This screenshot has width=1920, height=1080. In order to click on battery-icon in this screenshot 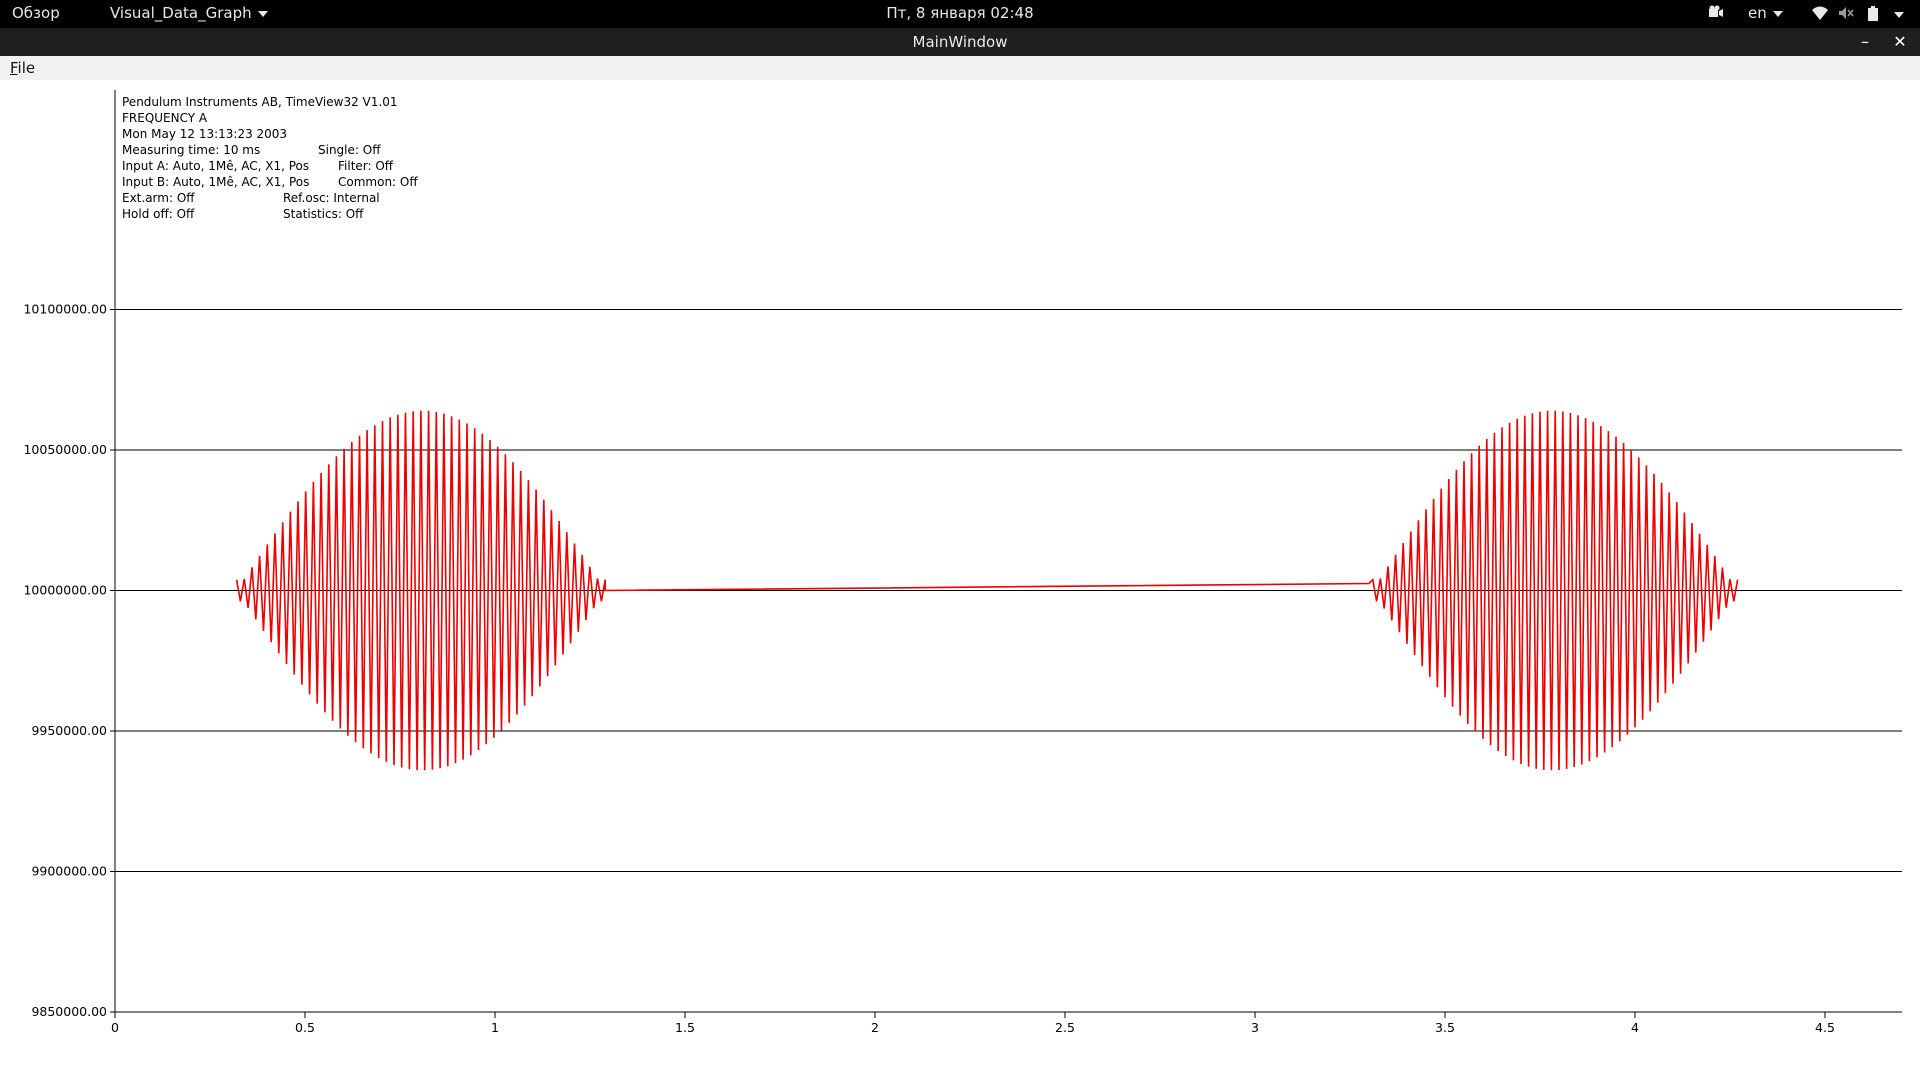, I will do `click(1873, 15)`.